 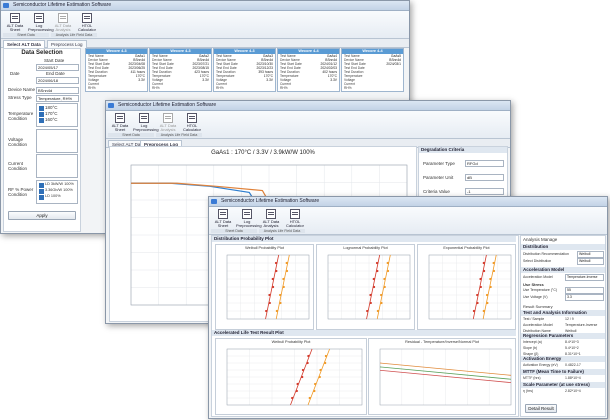 What do you see at coordinates (563, 385) in the screenshot?
I see `scale-head: Scale Parameter (at use stress)` at bounding box center [563, 385].